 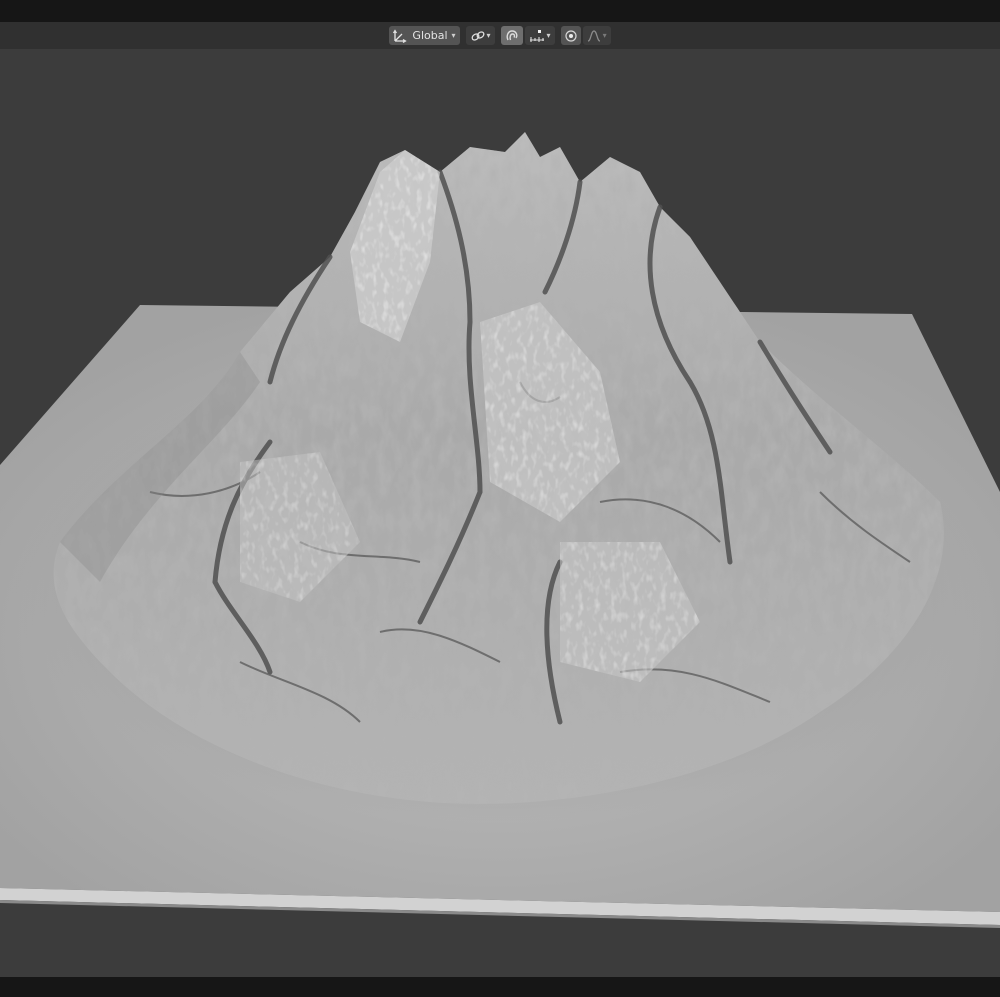 I want to click on window-top-bar, so click(x=500, y=11).